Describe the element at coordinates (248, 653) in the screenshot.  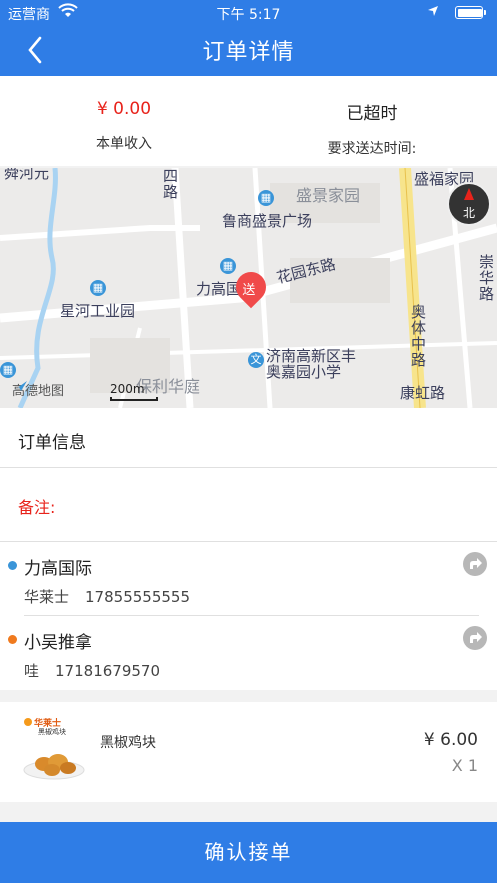
I see `dropoff-row: 小吴推拿 哇 17181679570` at that location.